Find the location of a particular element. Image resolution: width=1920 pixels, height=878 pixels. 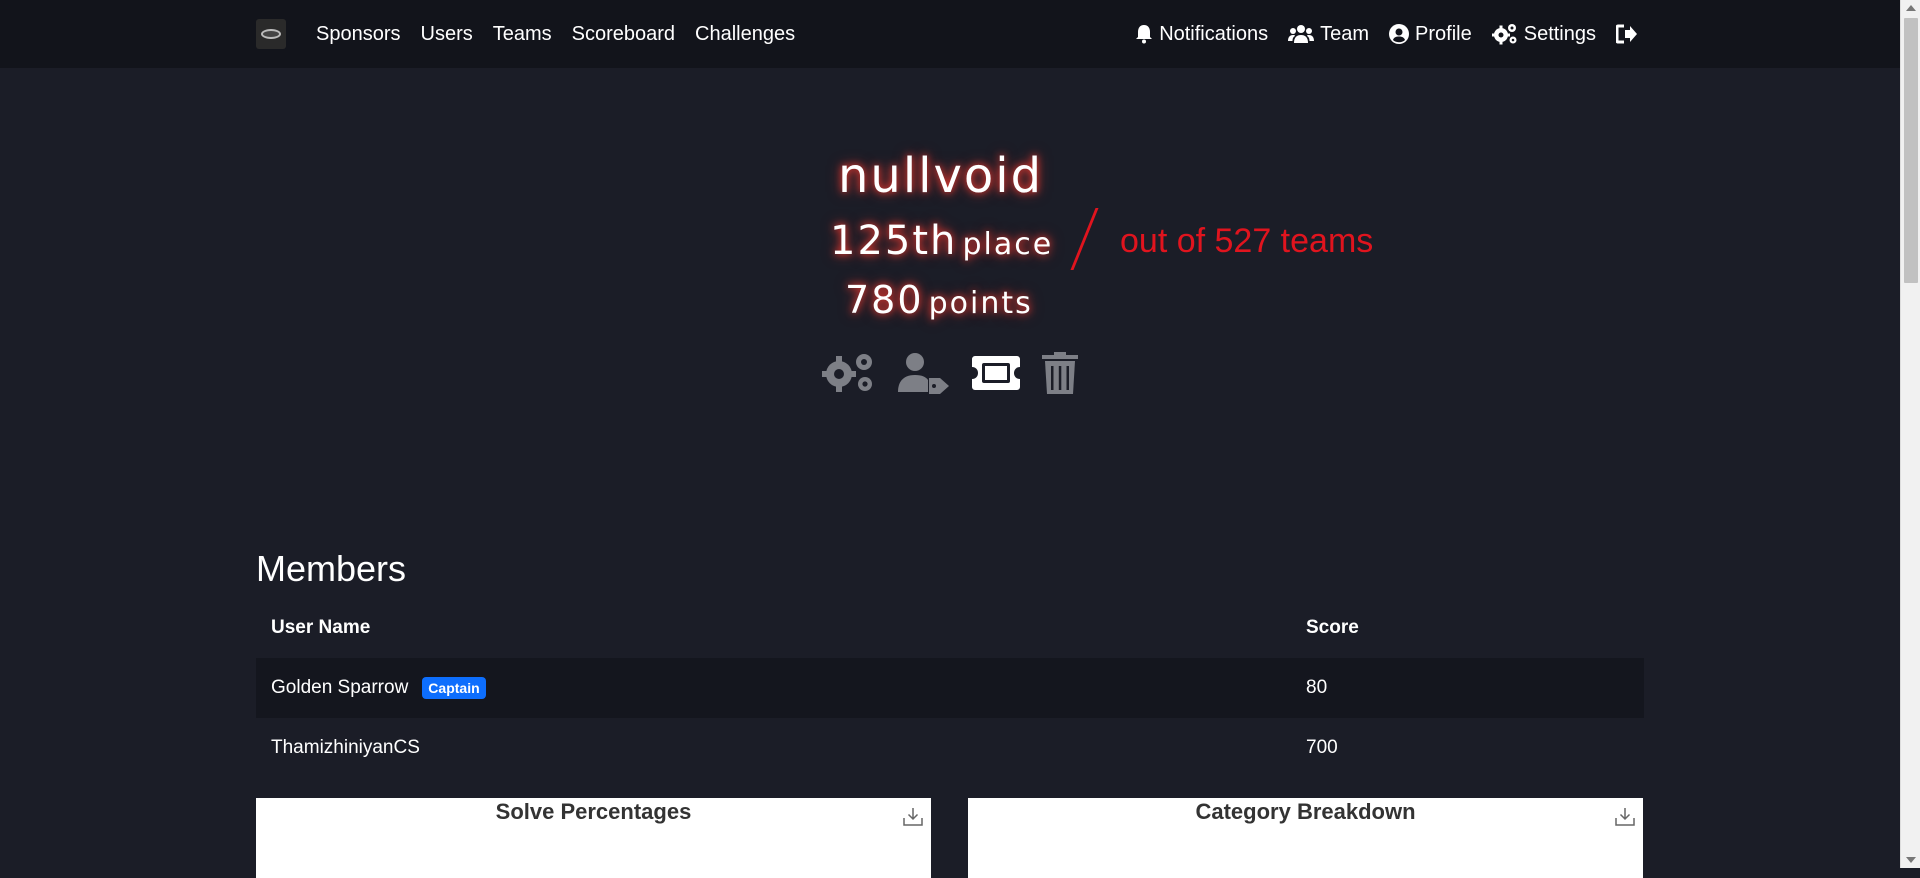

team-captain-button is located at coordinates (924, 373).